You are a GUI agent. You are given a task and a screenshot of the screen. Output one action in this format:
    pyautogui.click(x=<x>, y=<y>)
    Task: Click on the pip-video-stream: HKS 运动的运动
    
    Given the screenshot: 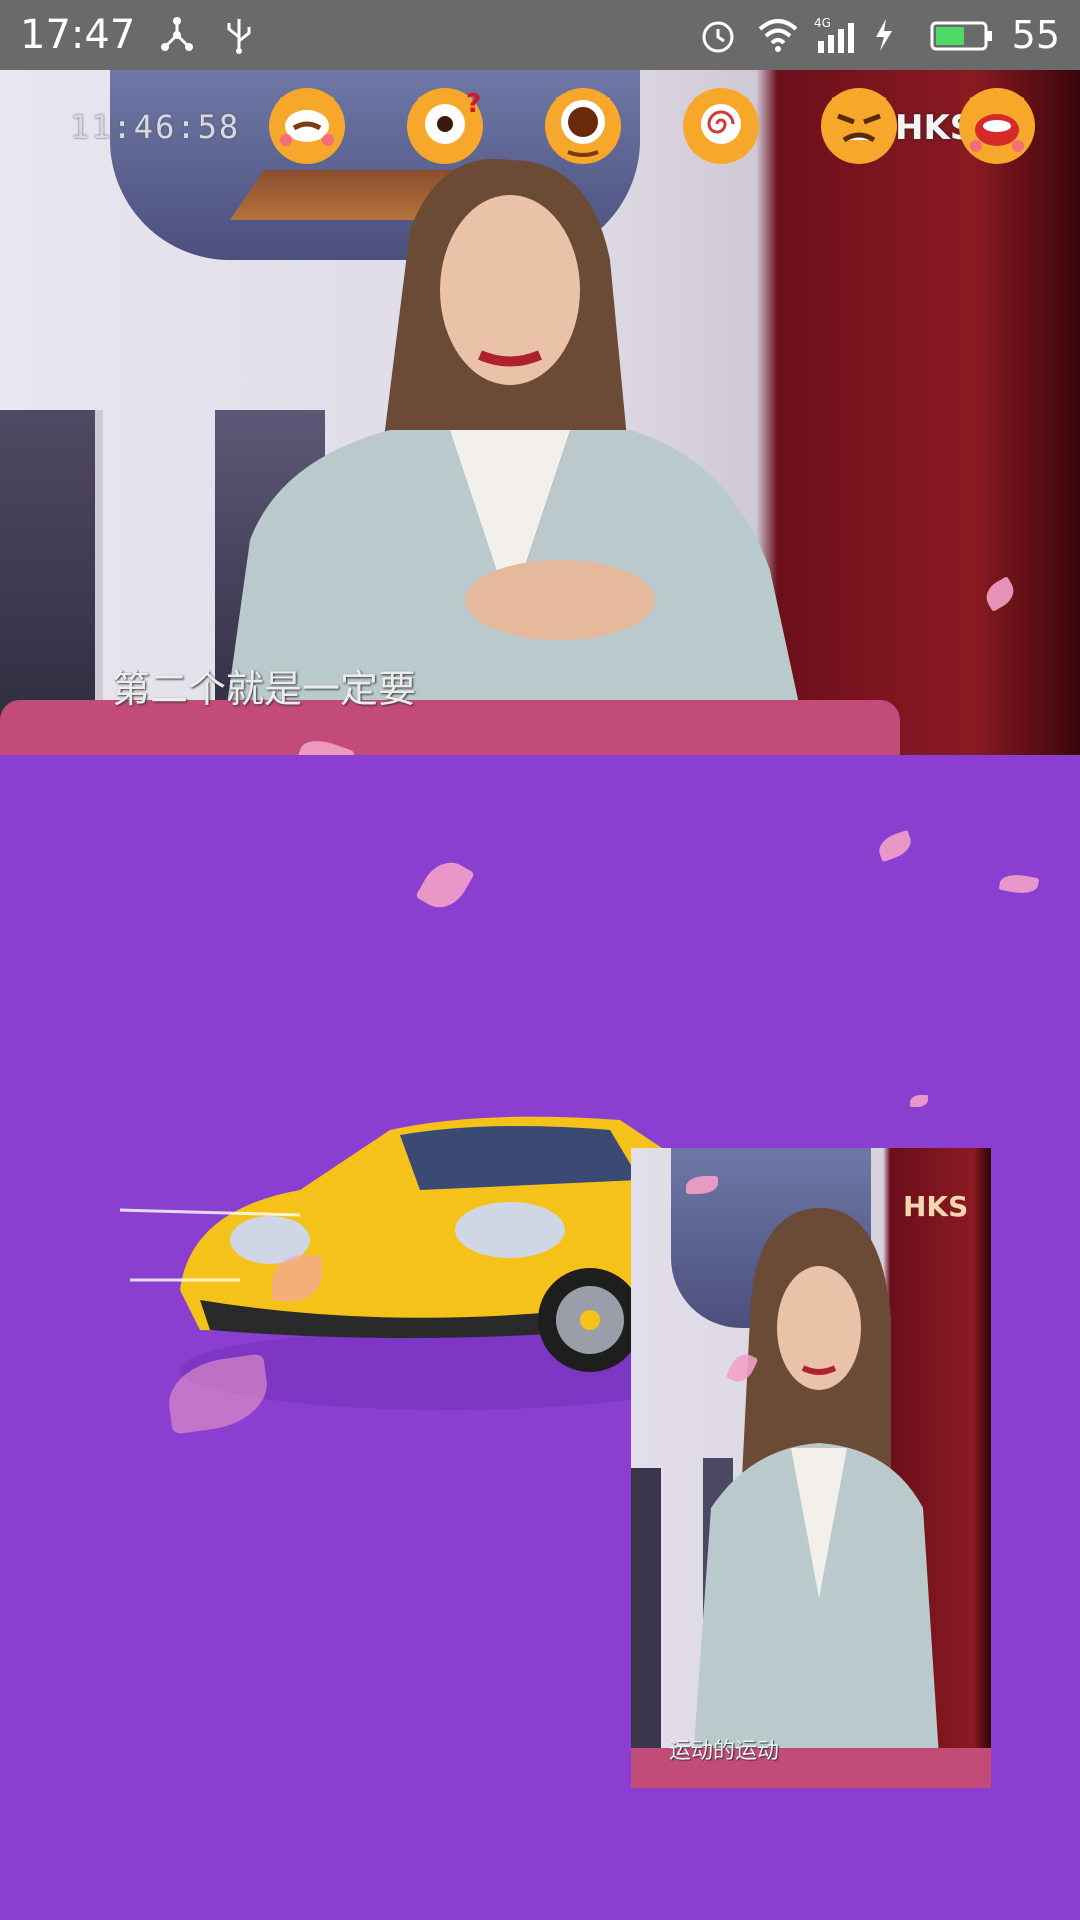 What is the action you would take?
    pyautogui.click(x=811, y=1468)
    